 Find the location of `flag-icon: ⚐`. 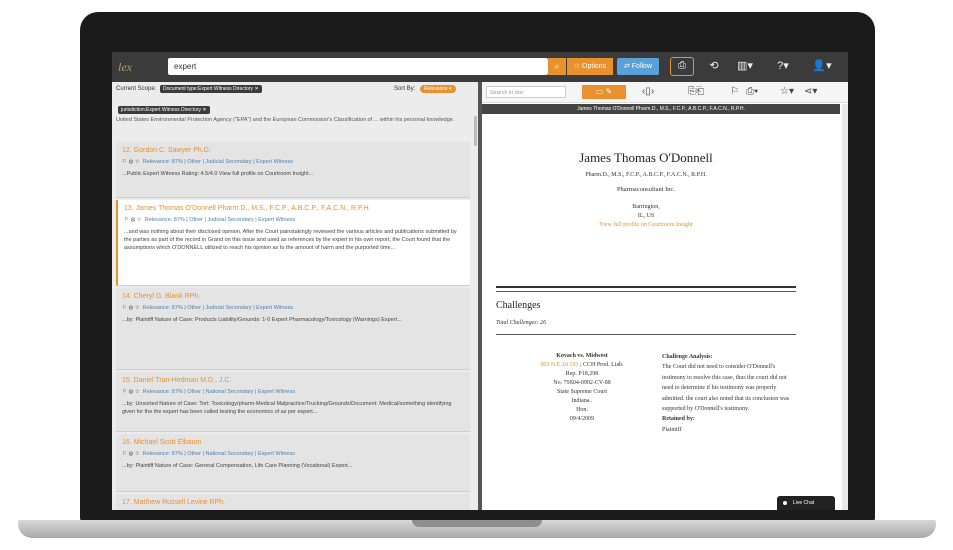

flag-icon: ⚐ is located at coordinates (734, 92).